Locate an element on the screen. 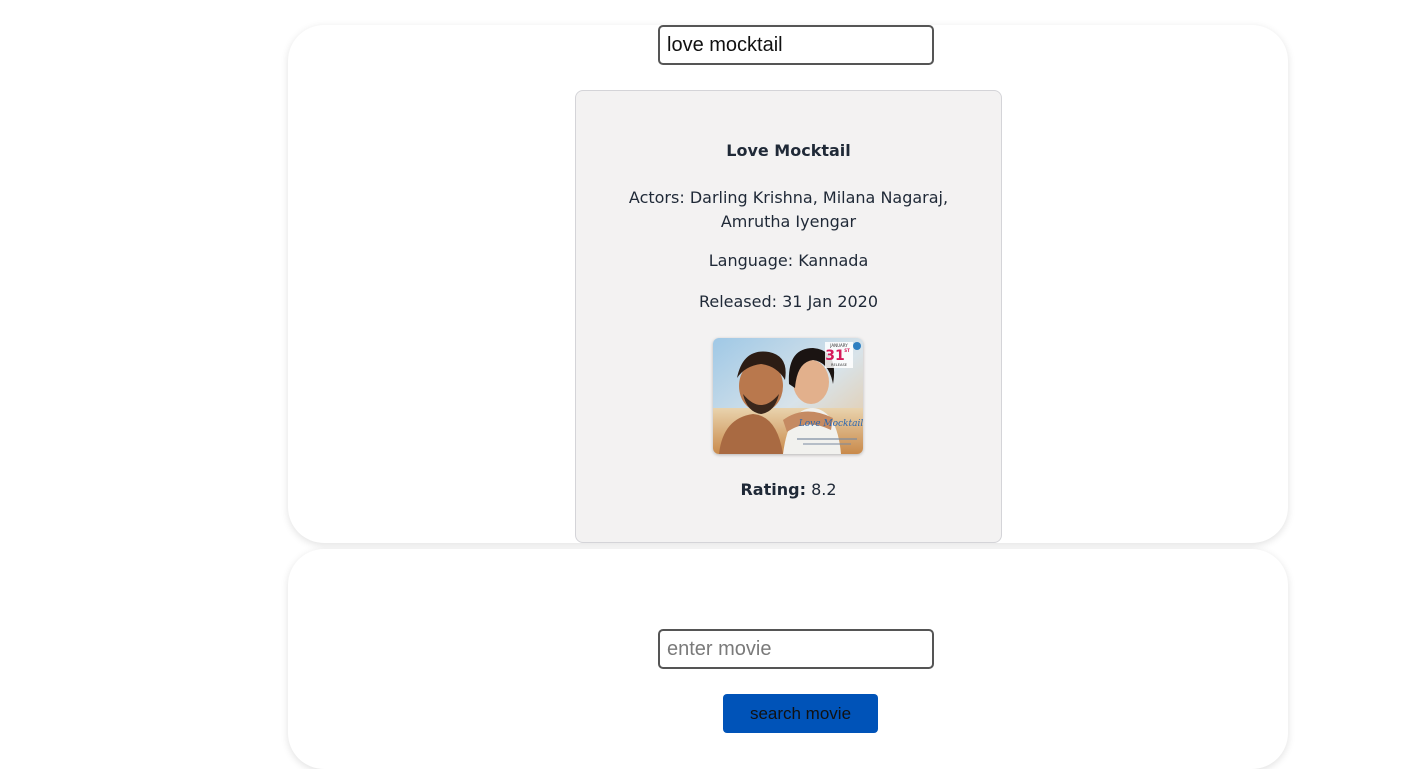  poster-logo: Love Mocktail is located at coordinates (830, 424).